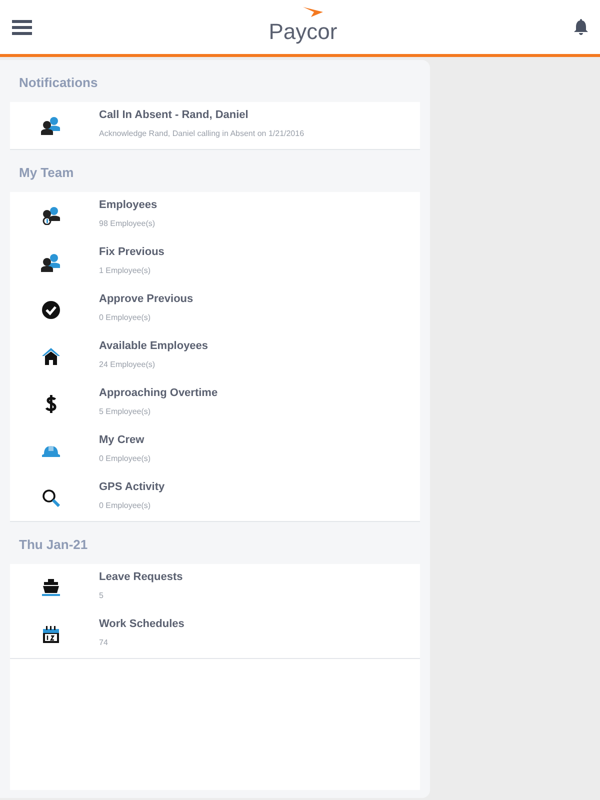 This screenshot has width=600, height=800. What do you see at coordinates (50, 634) in the screenshot?
I see `calendar-icon` at bounding box center [50, 634].